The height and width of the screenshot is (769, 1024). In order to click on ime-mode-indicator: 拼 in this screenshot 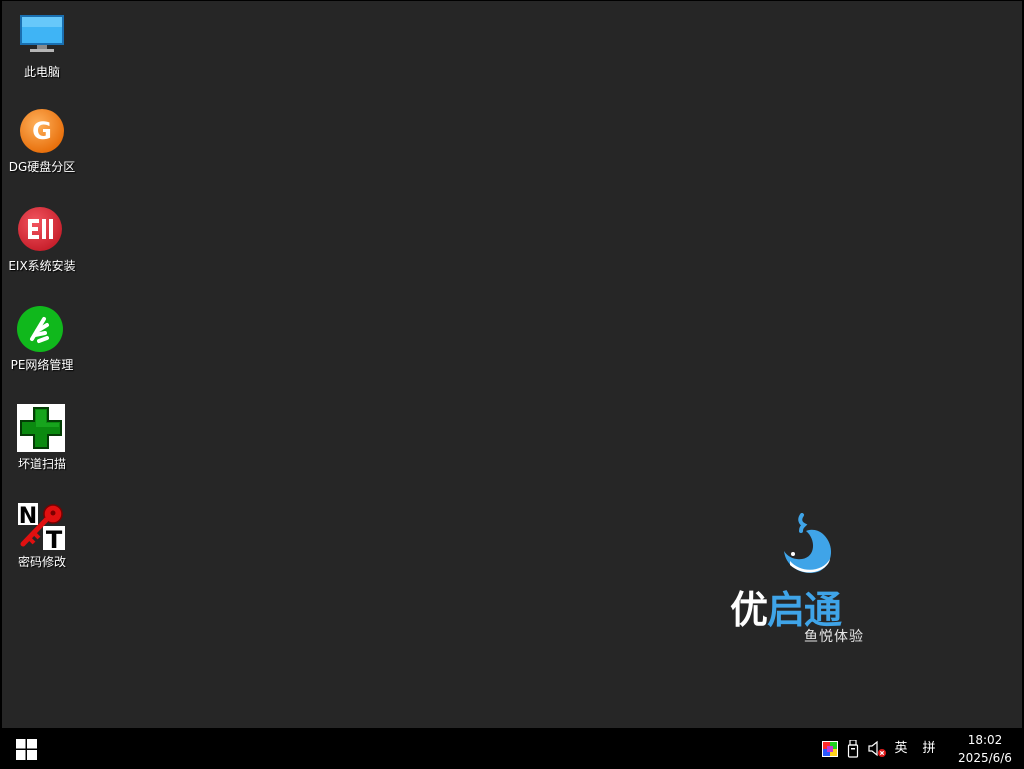, I will do `click(929, 749)`.